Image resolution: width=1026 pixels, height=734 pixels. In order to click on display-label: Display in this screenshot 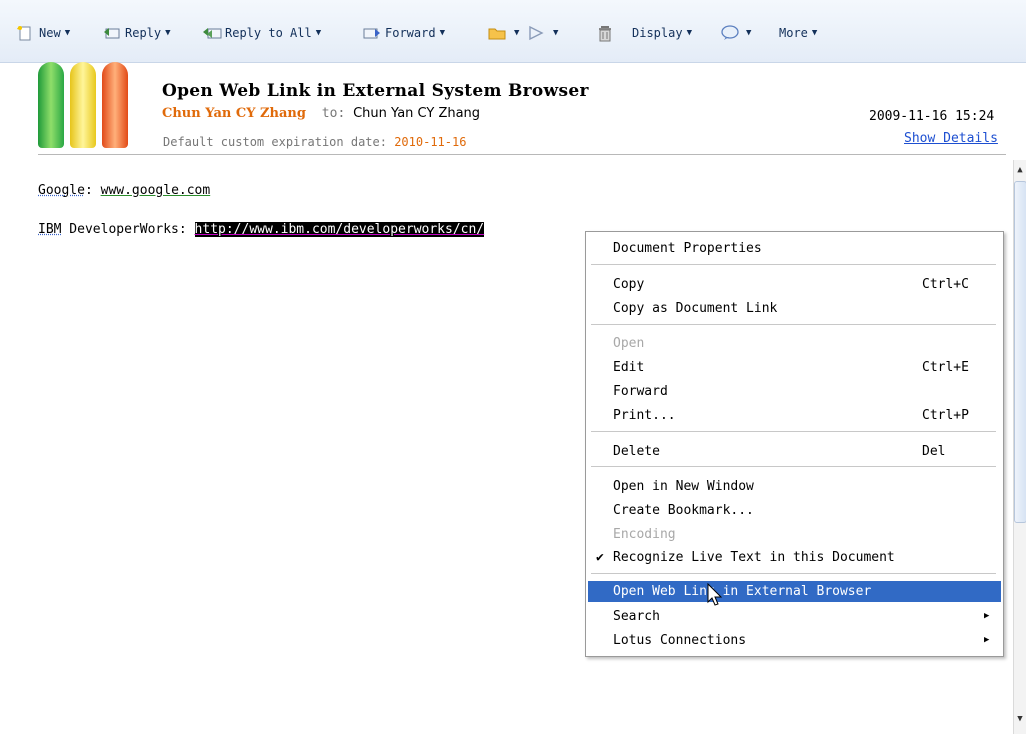, I will do `click(657, 33)`.